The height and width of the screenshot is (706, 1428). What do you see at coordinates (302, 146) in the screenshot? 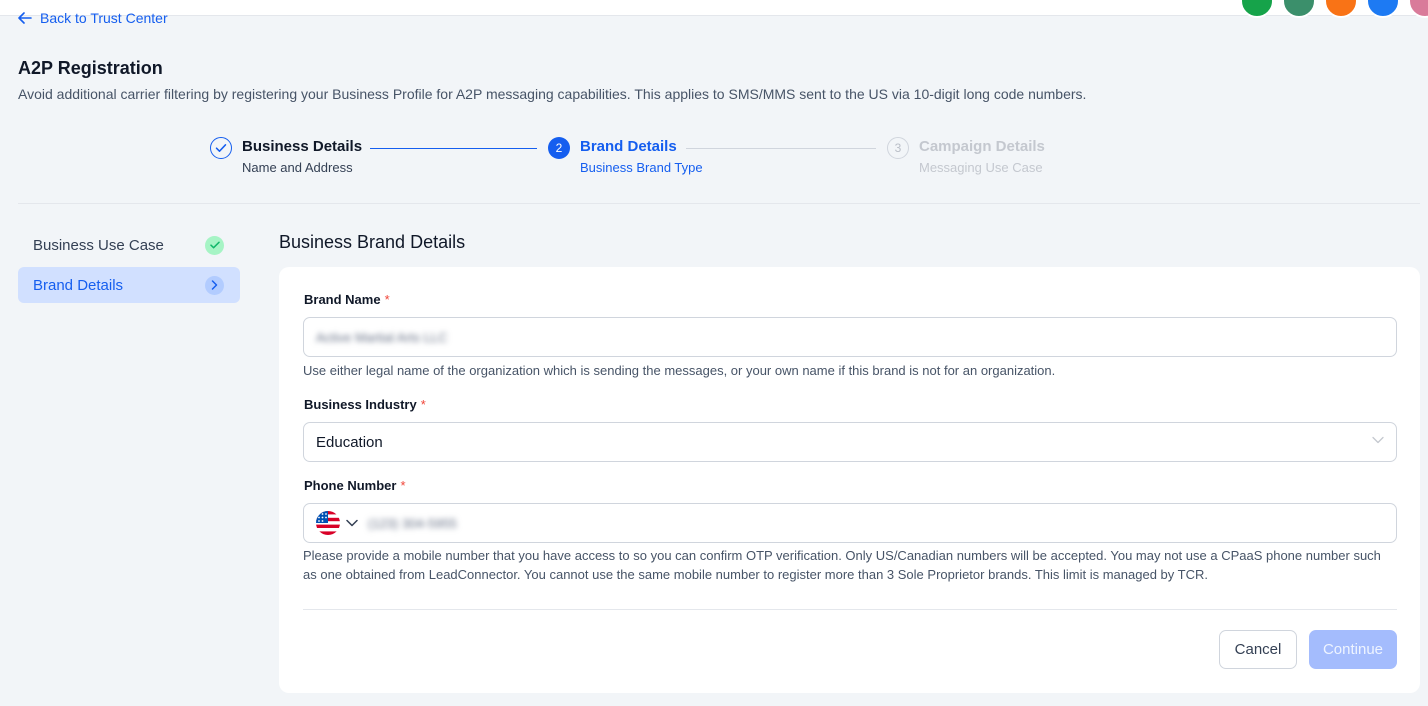
I see `step-title: Business Details` at bounding box center [302, 146].